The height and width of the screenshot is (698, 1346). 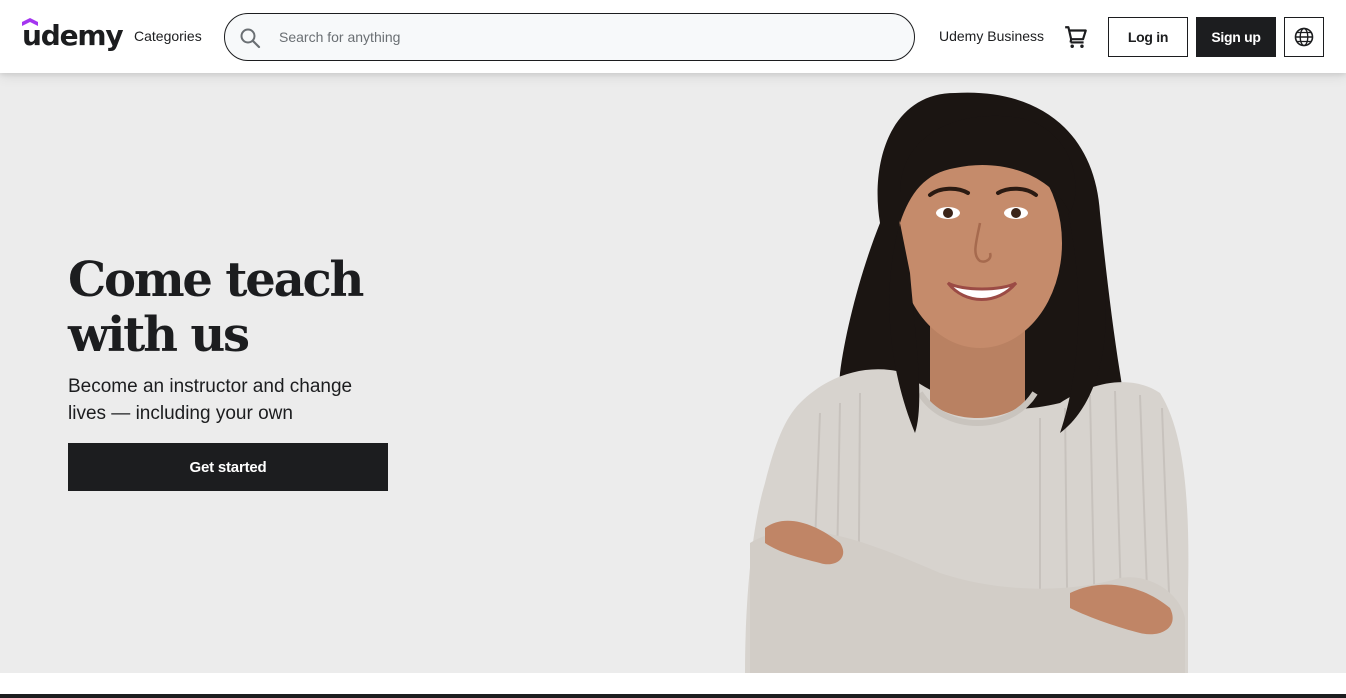 I want to click on login-button: Log in, so click(x=1148, y=37).